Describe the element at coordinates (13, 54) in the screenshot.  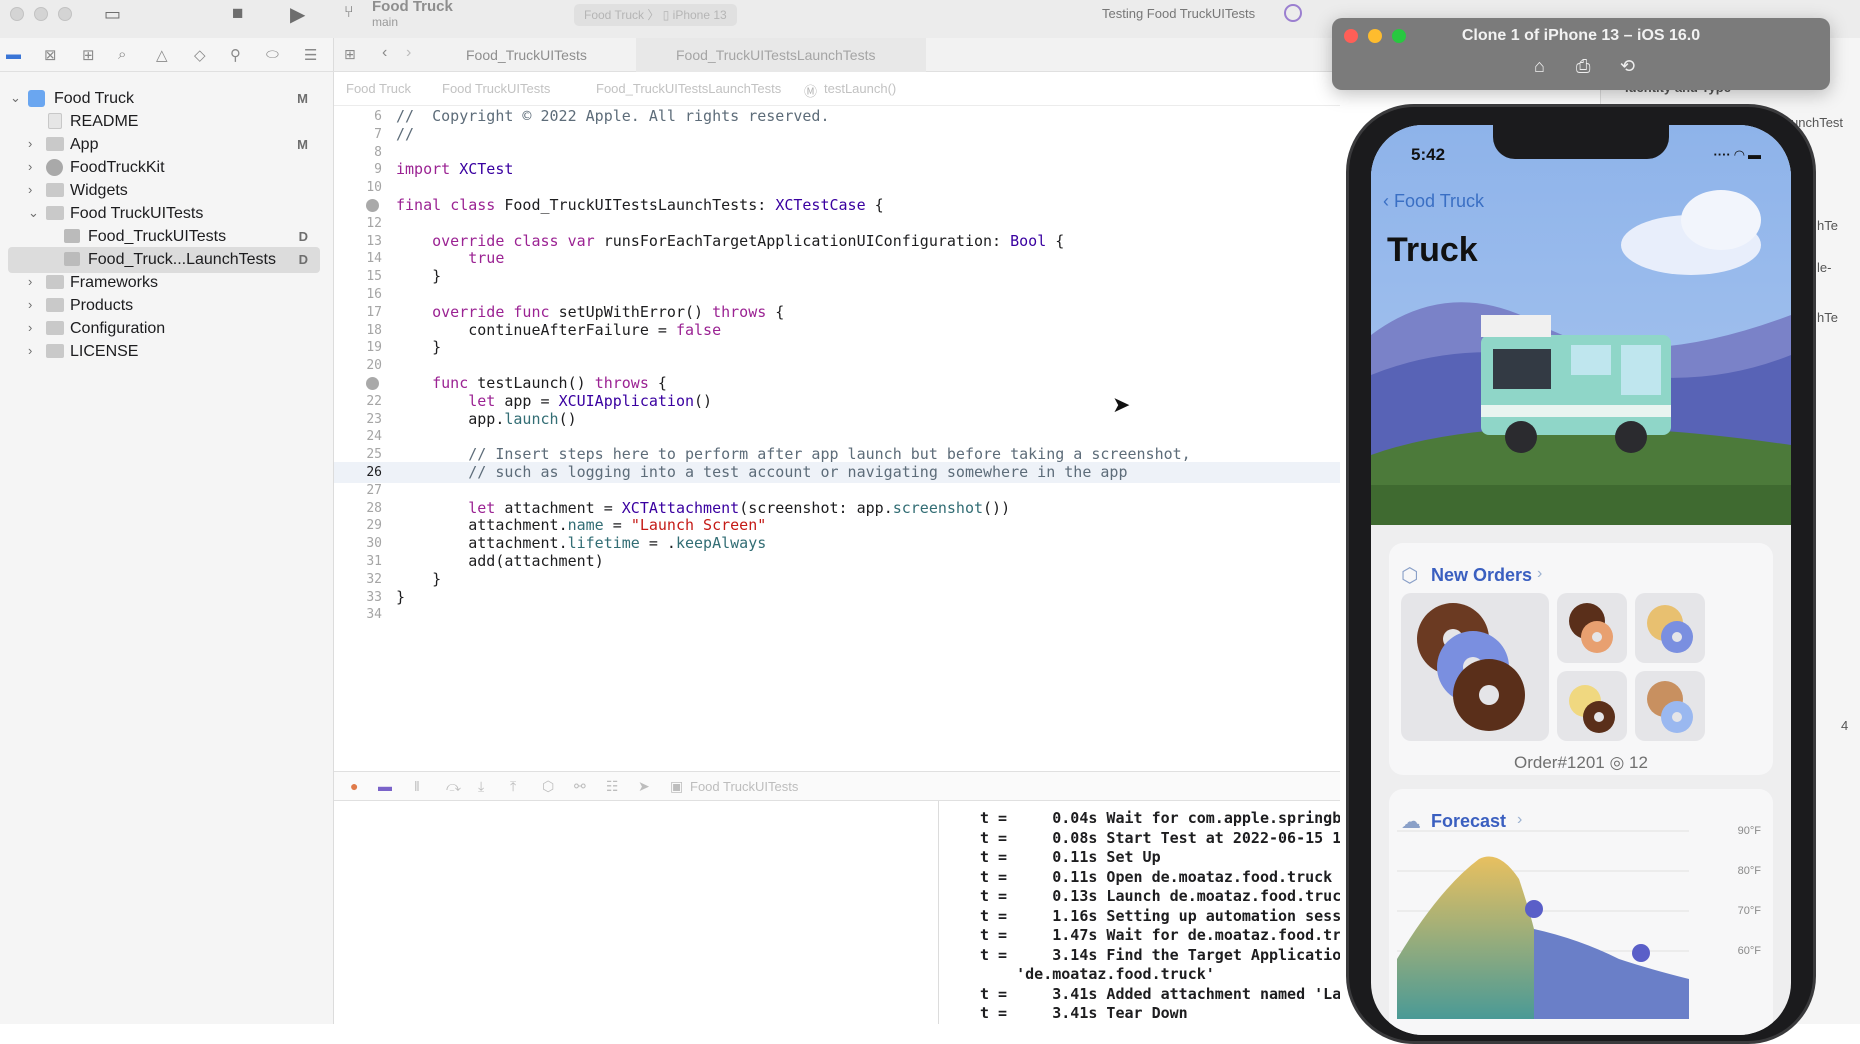
I see `folder-icon: ▬` at that location.